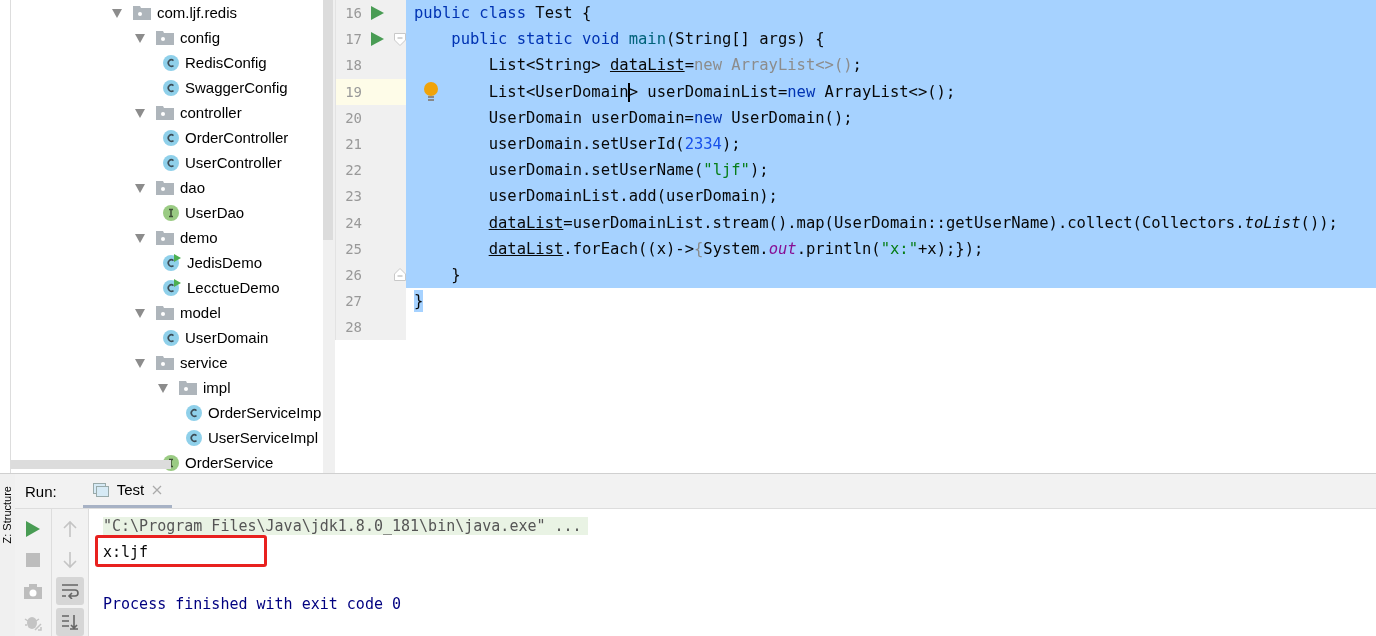  What do you see at coordinates (353, 65) in the screenshot?
I see `line-number: 18` at bounding box center [353, 65].